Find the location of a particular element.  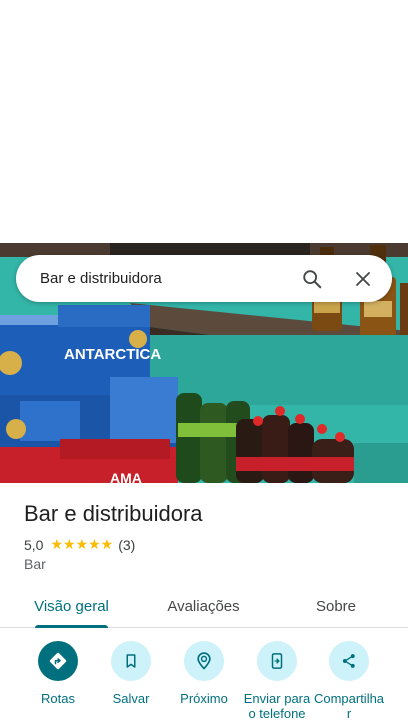

nearby-label: Próximo is located at coordinates (204, 698).